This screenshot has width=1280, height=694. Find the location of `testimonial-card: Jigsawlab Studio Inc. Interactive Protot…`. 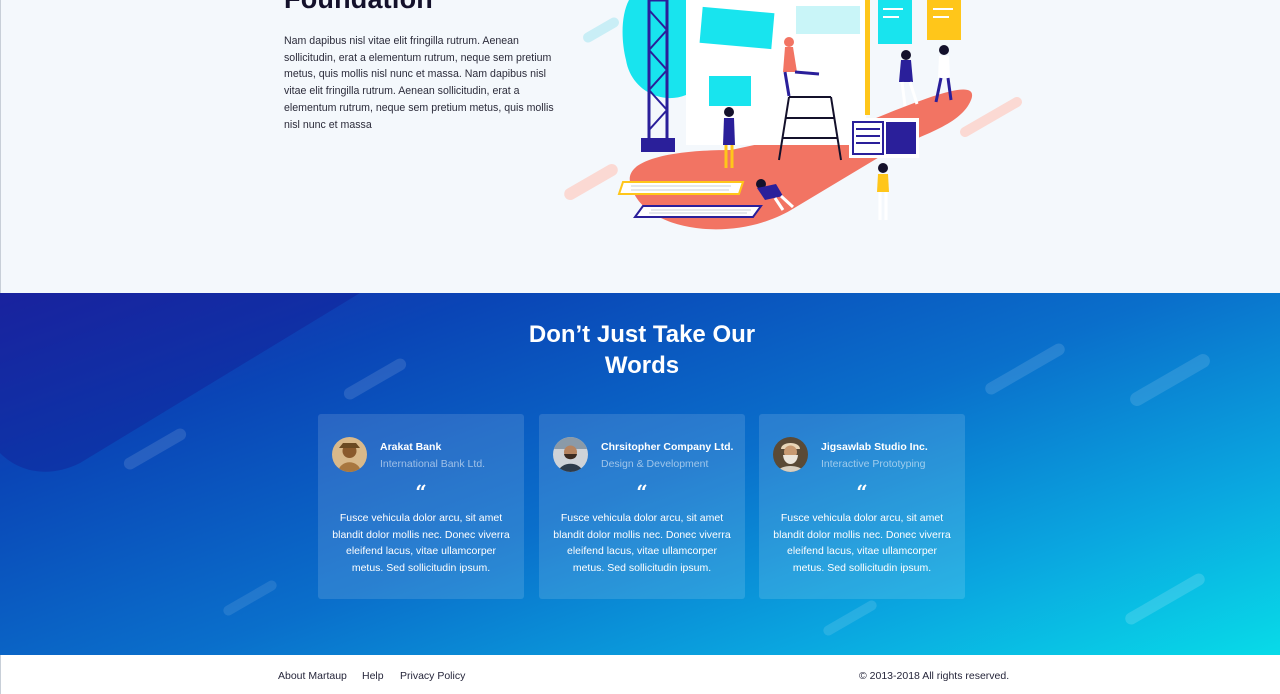

testimonial-card: Jigsawlab Studio Inc. Interactive Protot… is located at coordinates (862, 506).